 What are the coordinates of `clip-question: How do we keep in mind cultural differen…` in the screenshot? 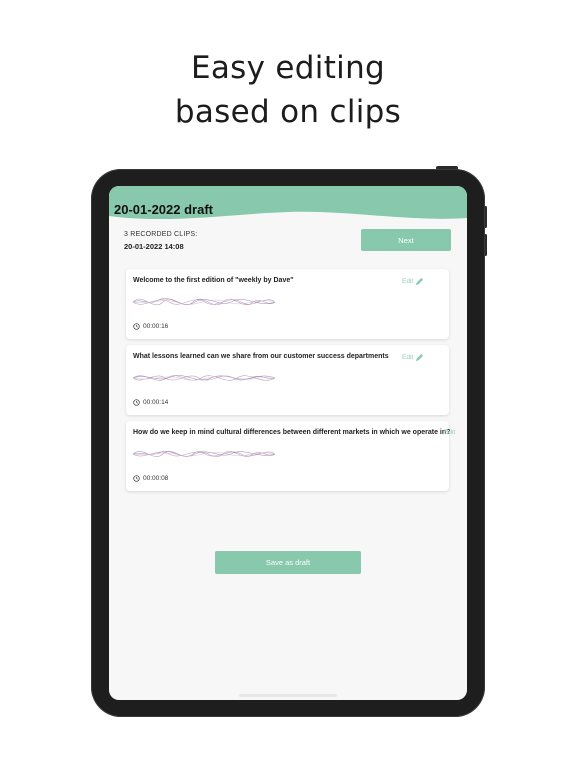 It's located at (292, 432).